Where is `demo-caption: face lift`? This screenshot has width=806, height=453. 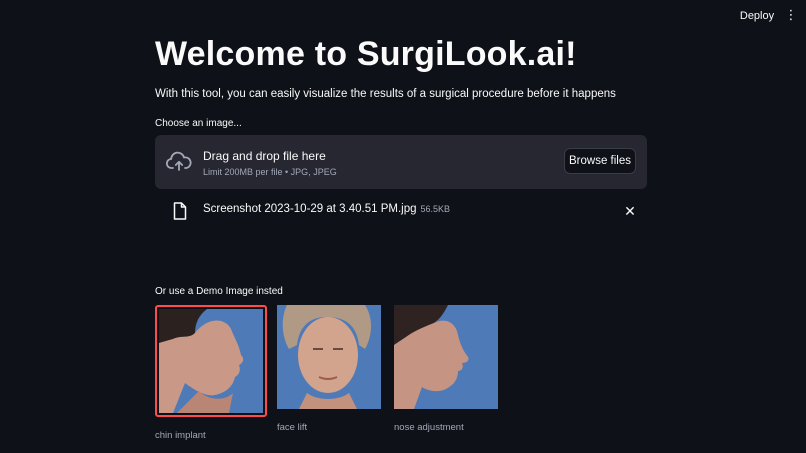
demo-caption: face lift is located at coordinates (292, 427).